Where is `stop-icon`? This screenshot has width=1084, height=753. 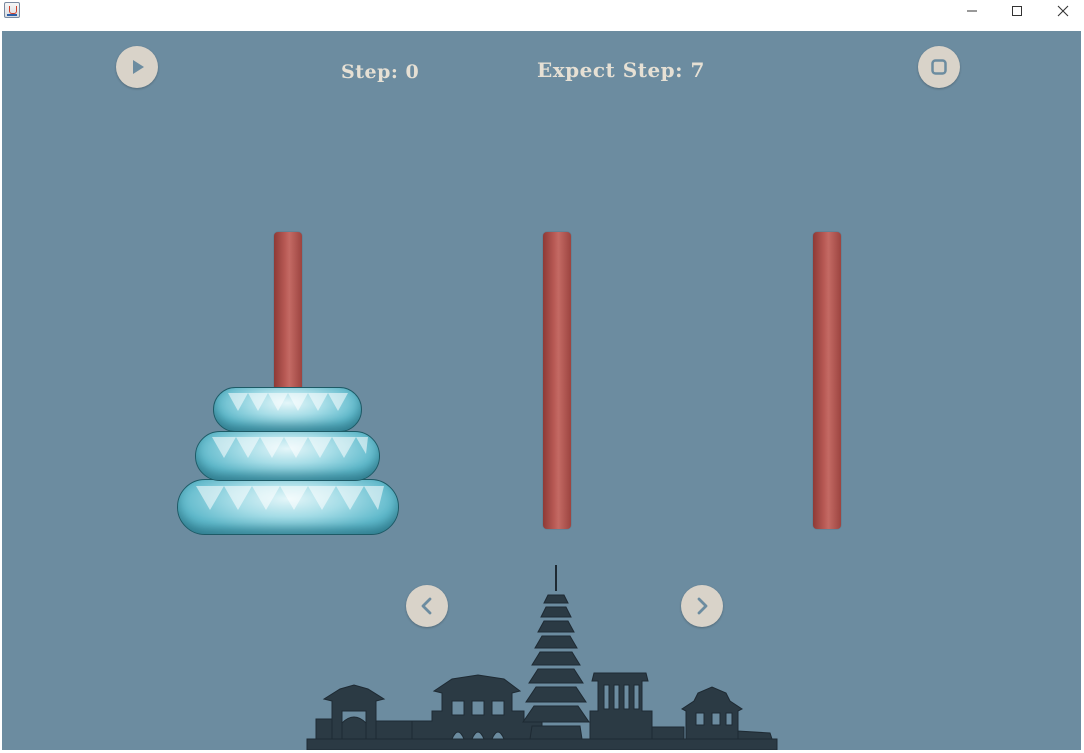 stop-icon is located at coordinates (939, 67).